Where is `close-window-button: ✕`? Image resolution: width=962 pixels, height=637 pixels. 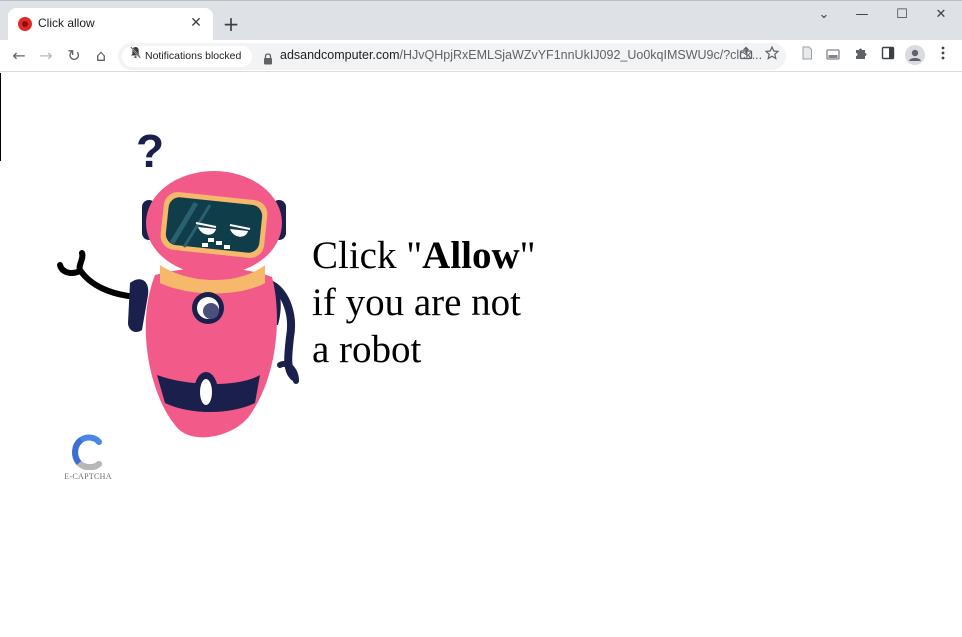
close-window-button: ✕ is located at coordinates (941, 15).